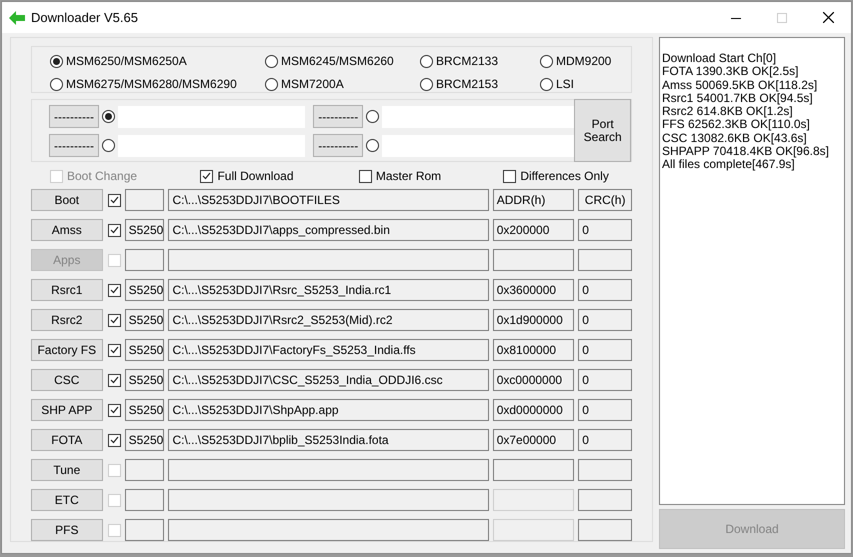  What do you see at coordinates (67, 320) in the screenshot?
I see `file-button: Rsrc2` at bounding box center [67, 320].